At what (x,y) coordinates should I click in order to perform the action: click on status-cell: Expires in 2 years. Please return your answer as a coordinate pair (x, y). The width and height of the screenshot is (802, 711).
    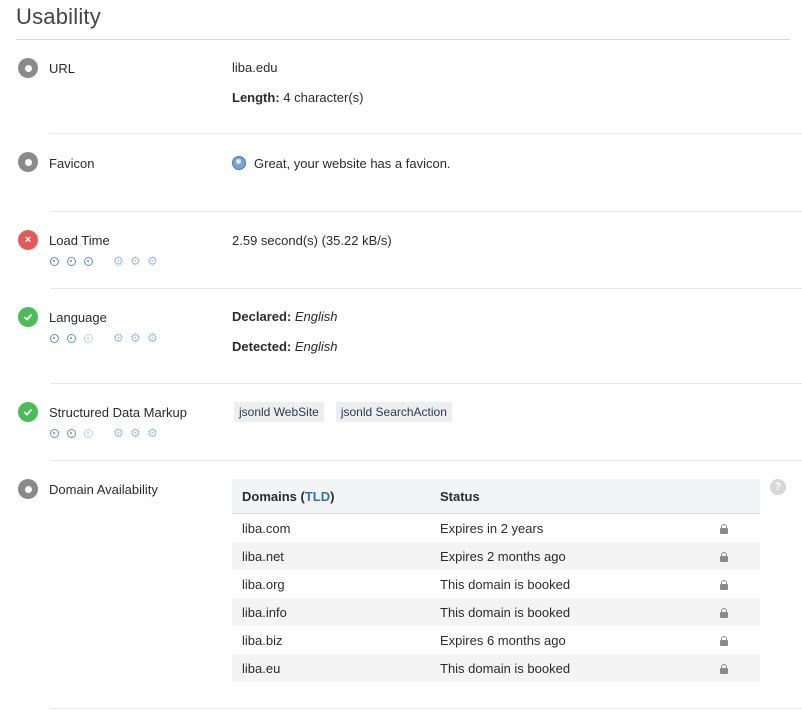
    Looking at the image, I should click on (570, 527).